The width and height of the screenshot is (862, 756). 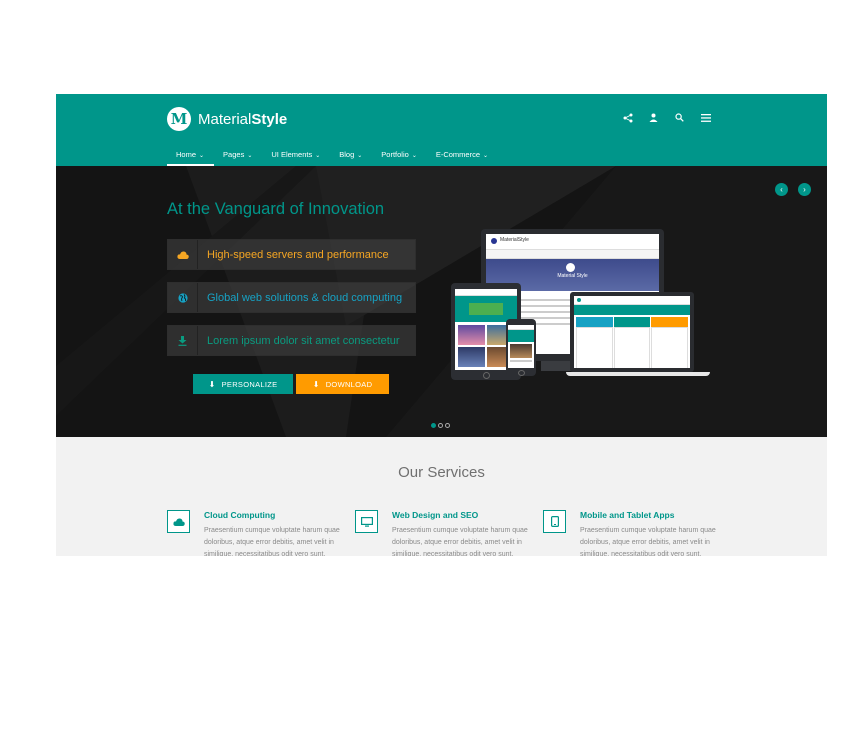 What do you see at coordinates (183, 340) in the screenshot?
I see `download-icon` at bounding box center [183, 340].